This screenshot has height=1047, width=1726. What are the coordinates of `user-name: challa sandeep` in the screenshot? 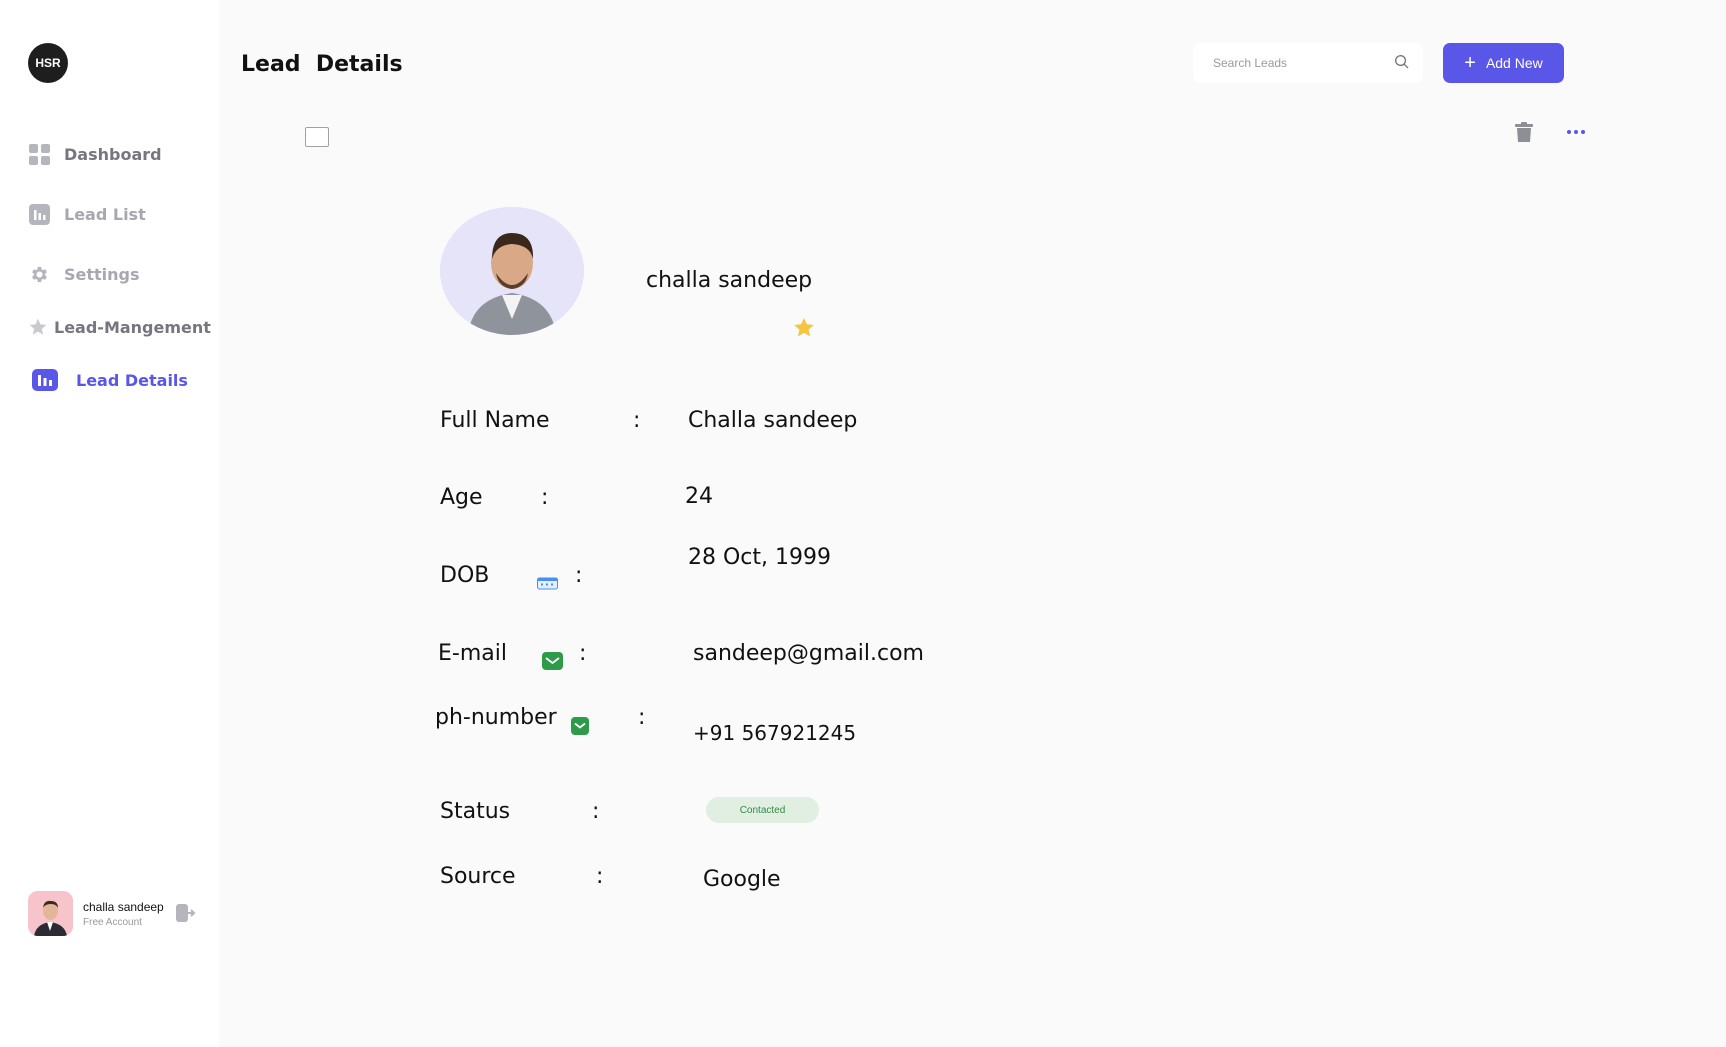 It's located at (123, 906).